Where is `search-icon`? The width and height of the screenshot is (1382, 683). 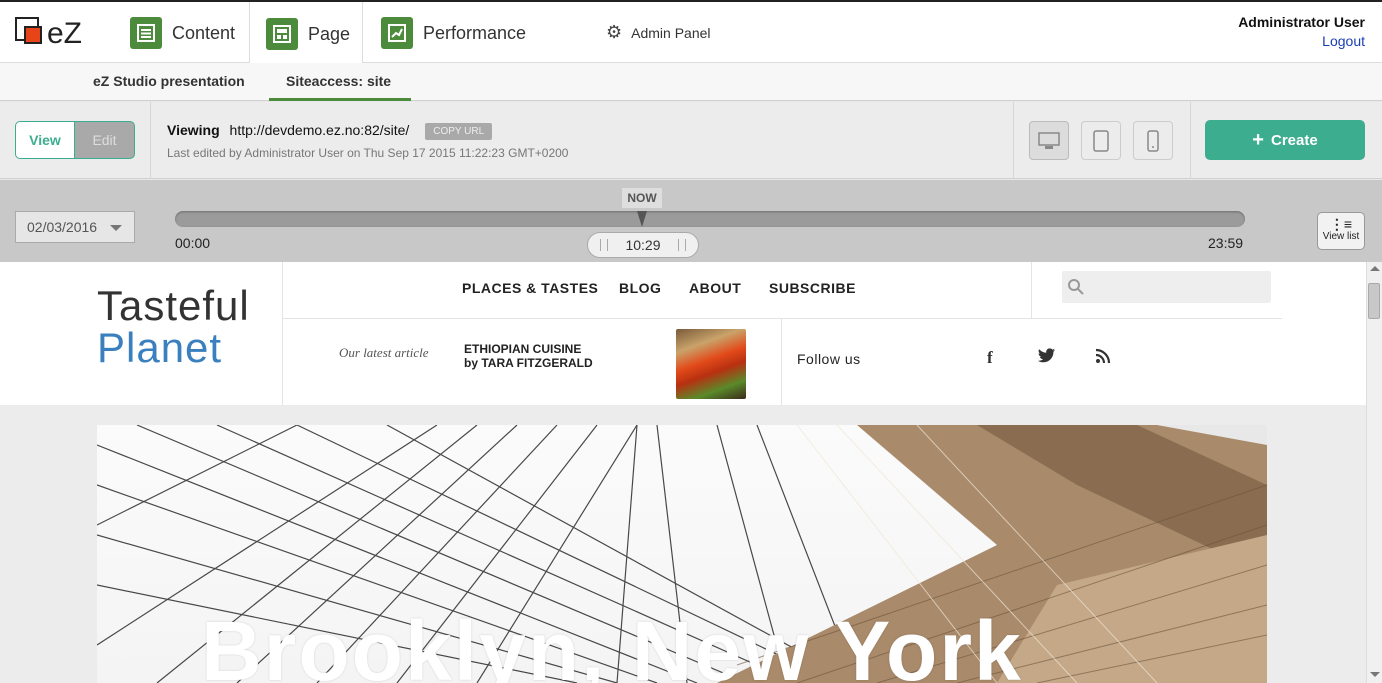 search-icon is located at coordinates (1076, 287).